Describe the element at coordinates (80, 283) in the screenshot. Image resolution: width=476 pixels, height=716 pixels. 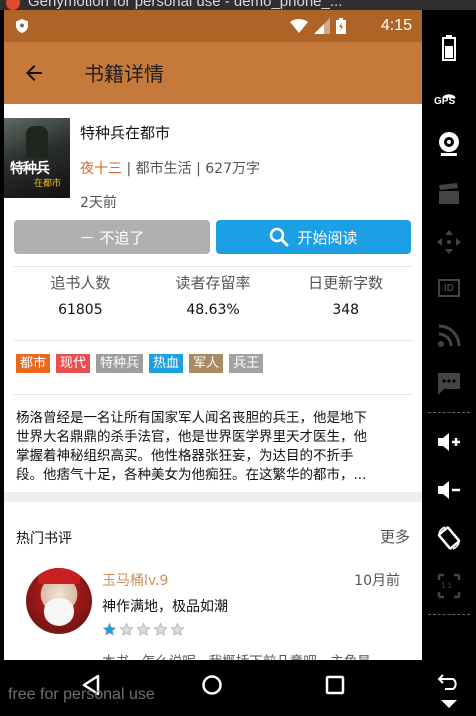
I see `stat-label: 追书人数` at that location.